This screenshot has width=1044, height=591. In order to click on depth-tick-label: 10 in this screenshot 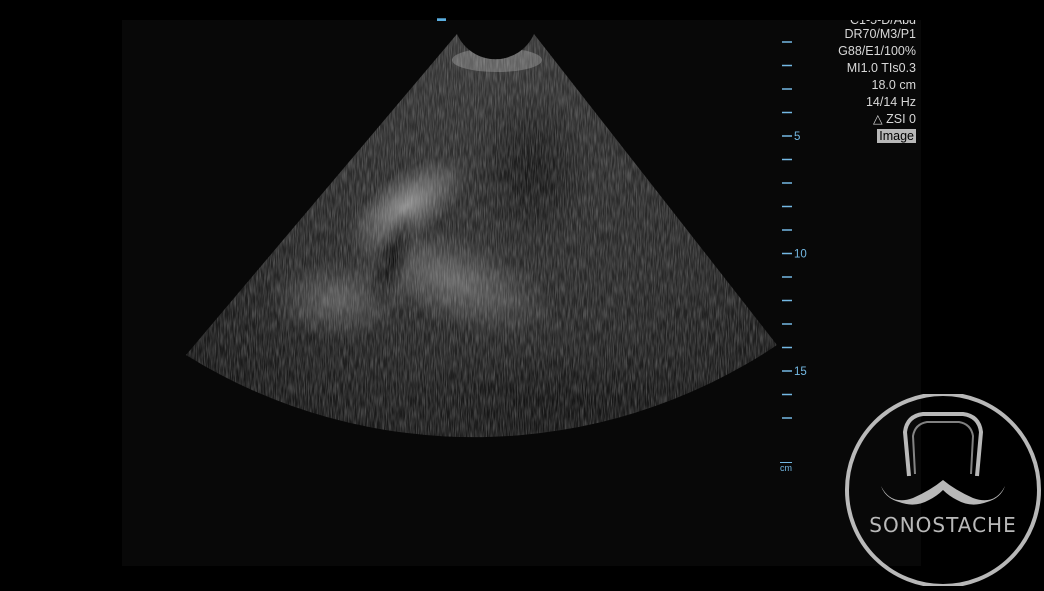, I will do `click(800, 255)`.